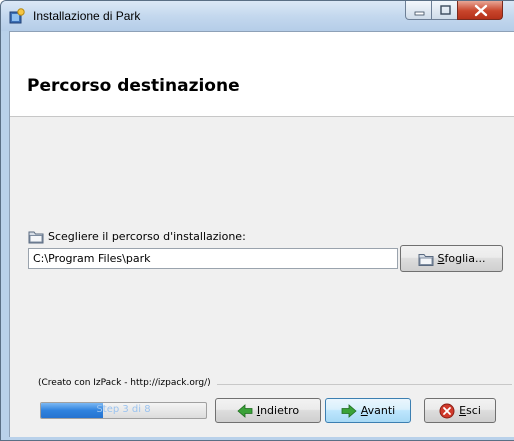 The height and width of the screenshot is (441, 514). I want to click on back-button: Indietro, so click(268, 410).